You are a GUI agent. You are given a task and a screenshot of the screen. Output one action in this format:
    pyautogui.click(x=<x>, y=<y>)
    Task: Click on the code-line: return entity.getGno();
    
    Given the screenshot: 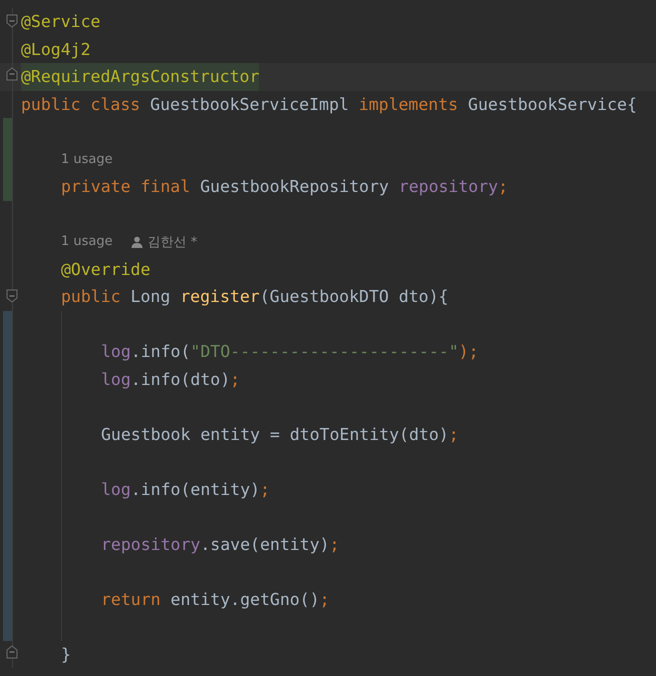 What is the action you would take?
    pyautogui.click(x=215, y=599)
    